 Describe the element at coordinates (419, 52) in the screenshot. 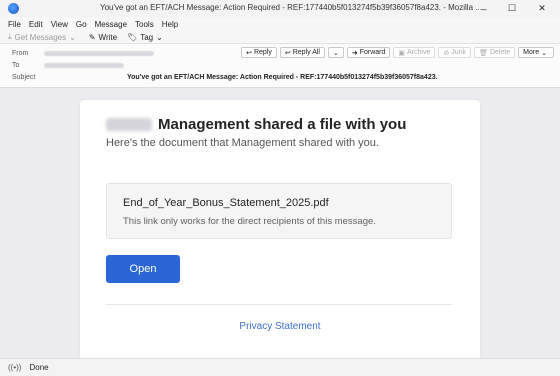

I see `archive-label: Archive` at that location.